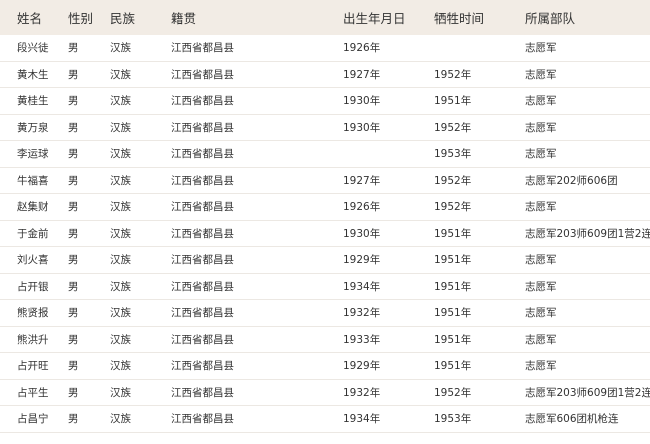 The width and height of the screenshot is (650, 444). I want to click on table-row: 李运球 男 汉族 江西省都昌县 1953年 志愿军, so click(325, 154).